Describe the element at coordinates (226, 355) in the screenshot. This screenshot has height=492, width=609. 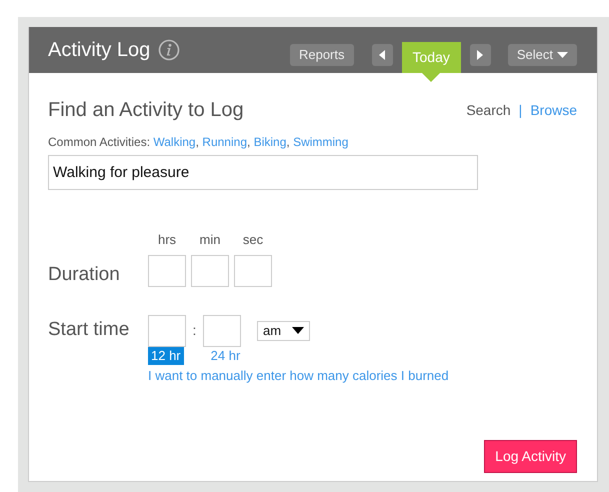
I see `time-format-toggle: 24 hr` at that location.